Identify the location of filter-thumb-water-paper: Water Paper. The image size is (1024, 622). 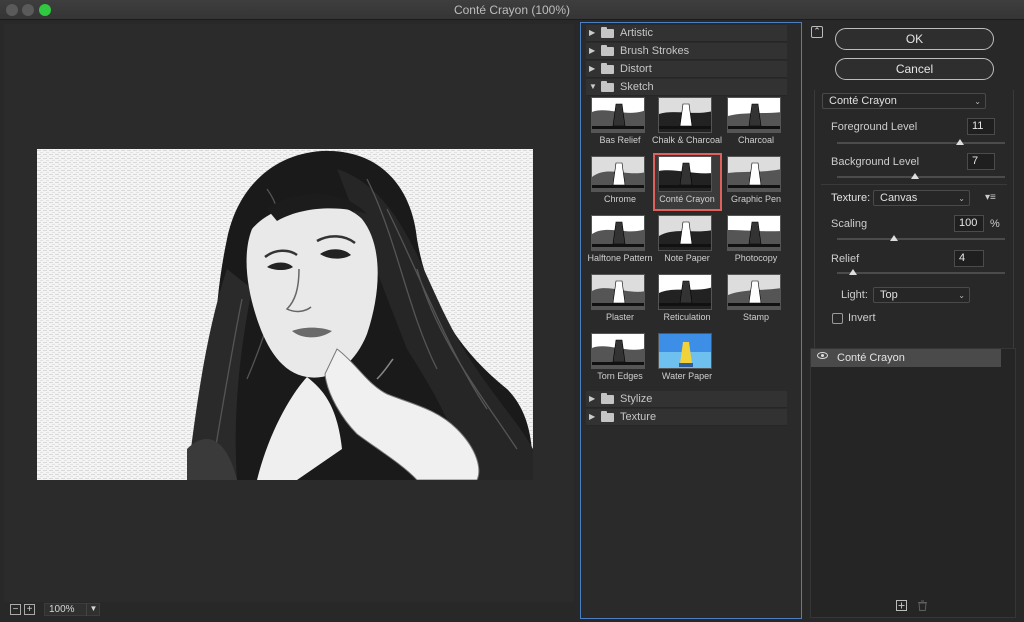
(687, 359).